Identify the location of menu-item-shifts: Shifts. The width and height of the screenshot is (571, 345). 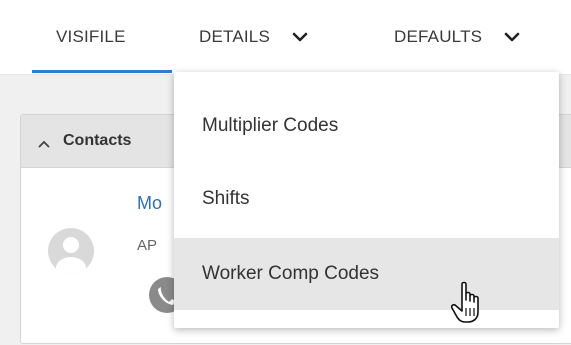
(366, 199).